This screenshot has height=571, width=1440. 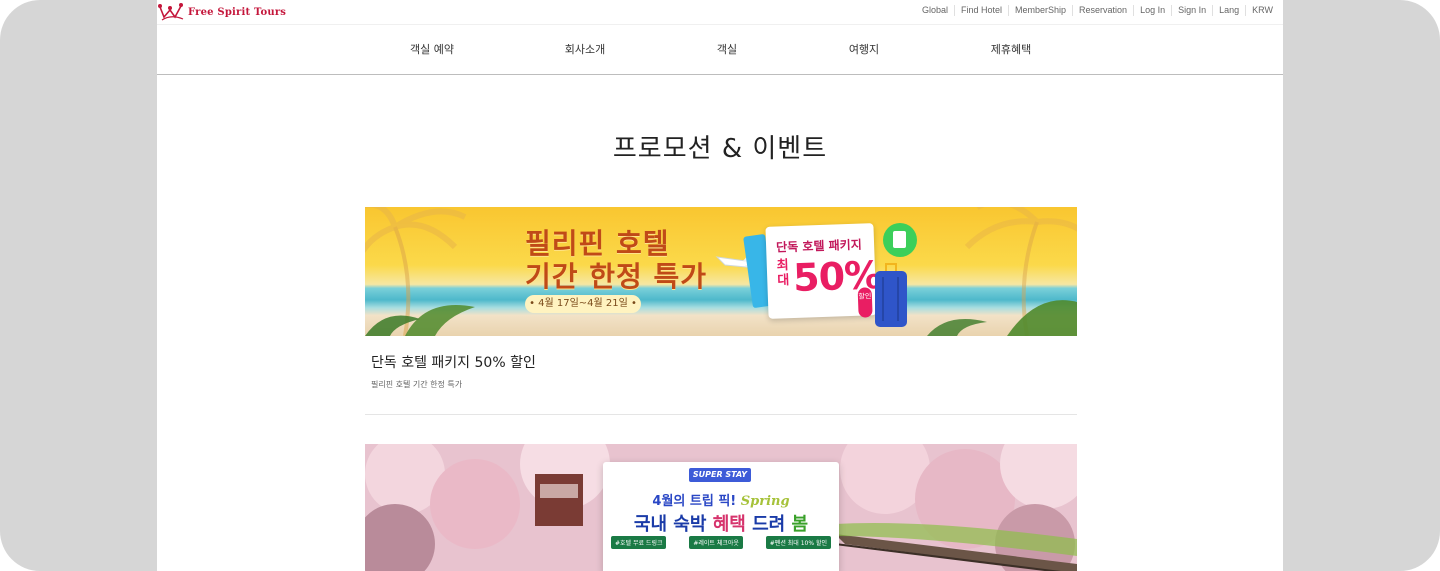 What do you see at coordinates (585, 49) in the screenshot?
I see `nav-about: 회사소개` at bounding box center [585, 49].